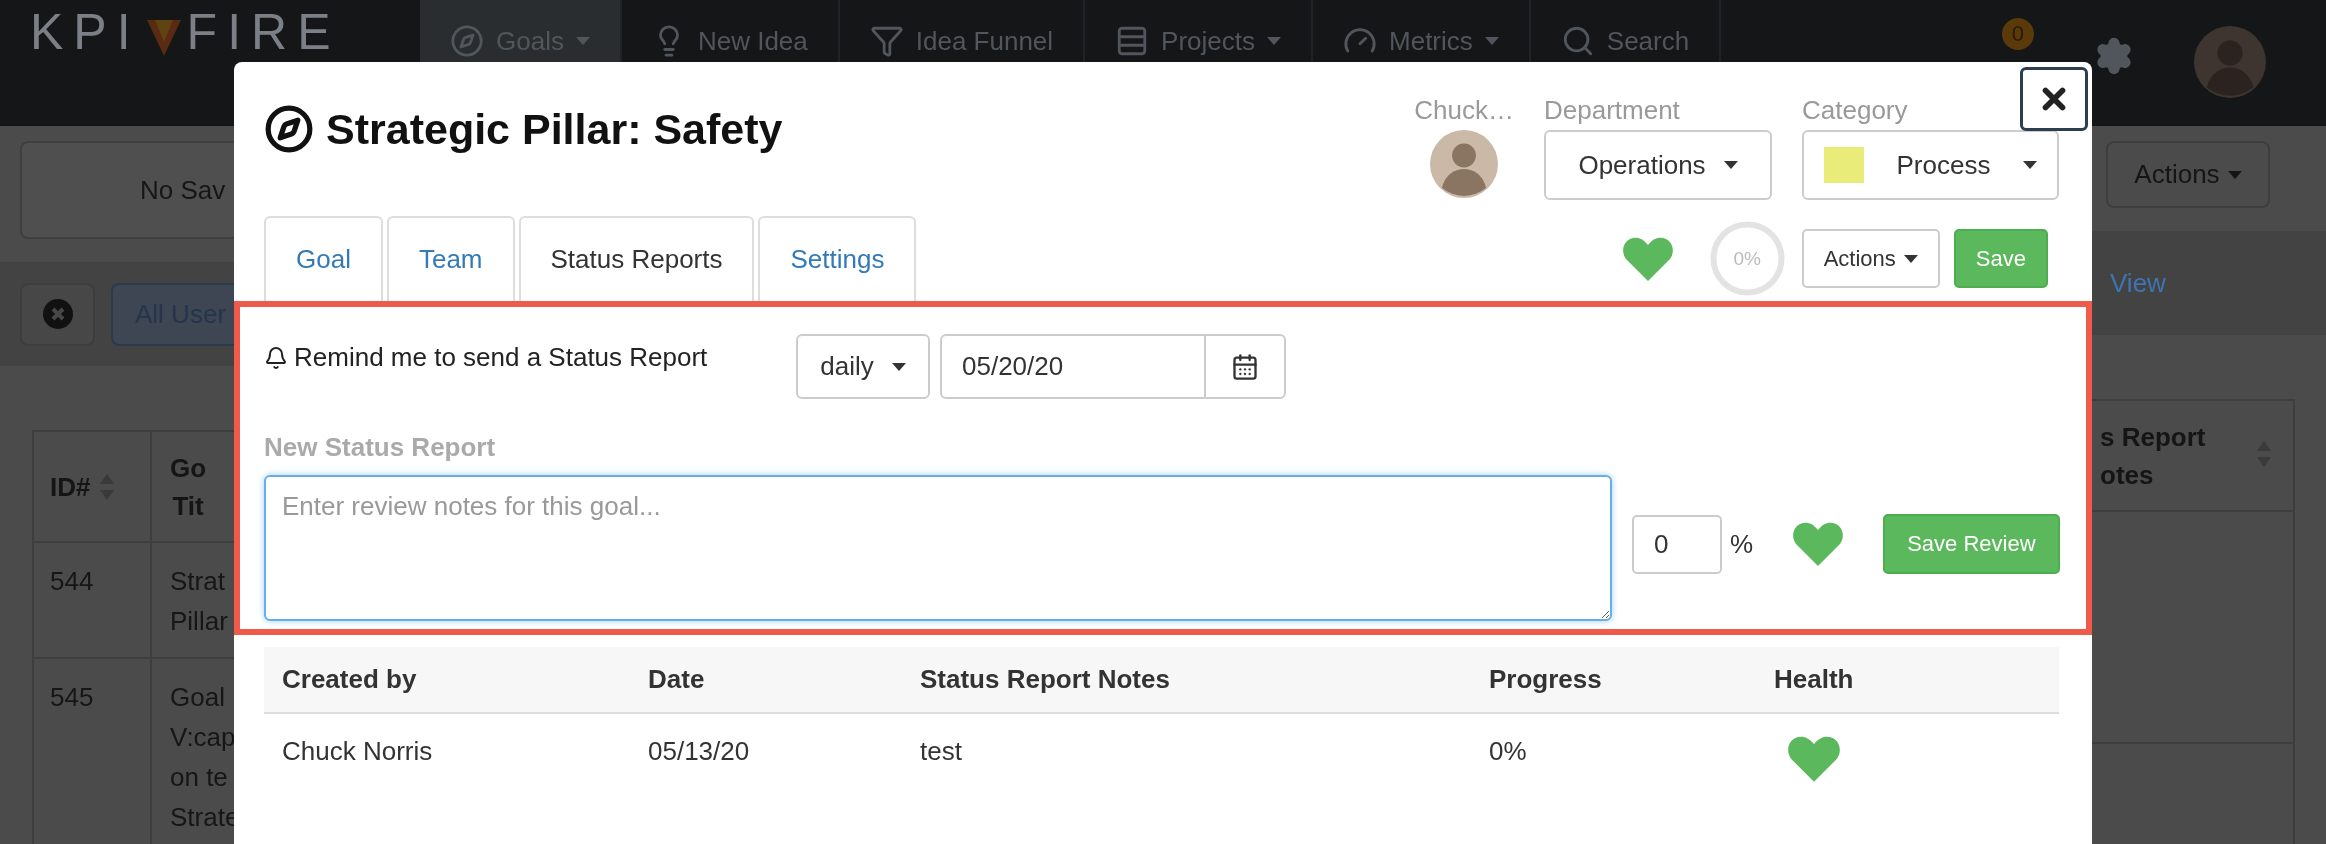 The height and width of the screenshot is (844, 2326). What do you see at coordinates (554, 129) in the screenshot?
I see `dialog-title: Strategic Pillar: Safety` at bounding box center [554, 129].